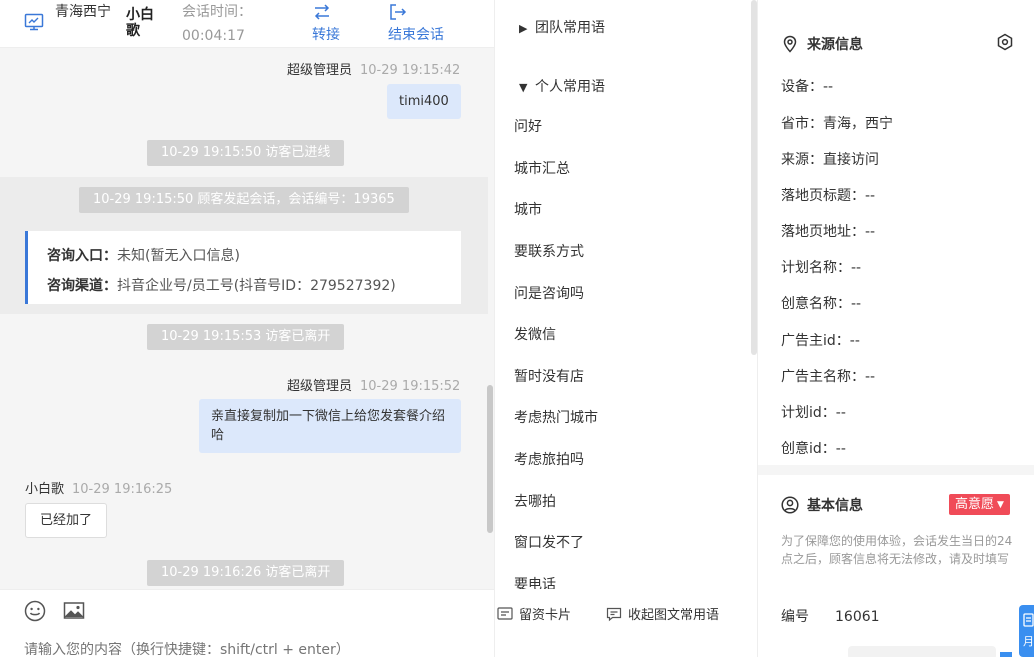  I want to click on channel-value: 抖音企业号/员工号(抖音号ID：279527392), so click(256, 286).